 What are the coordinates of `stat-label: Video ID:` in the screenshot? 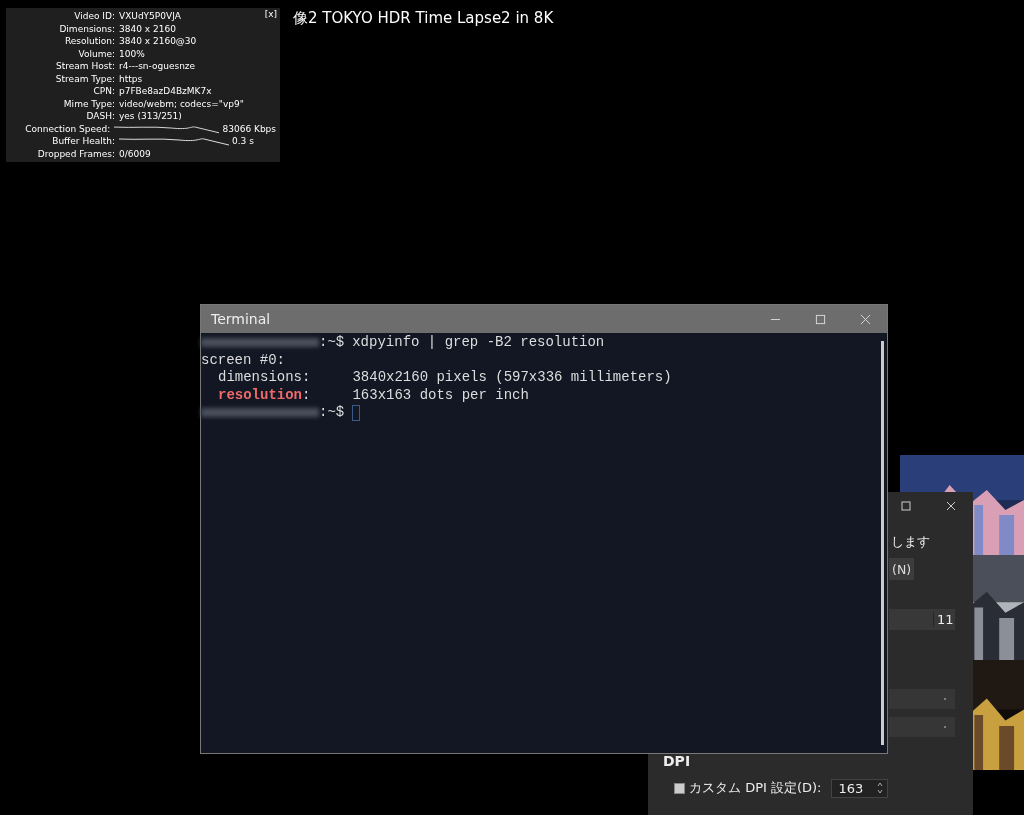 It's located at (94, 16).